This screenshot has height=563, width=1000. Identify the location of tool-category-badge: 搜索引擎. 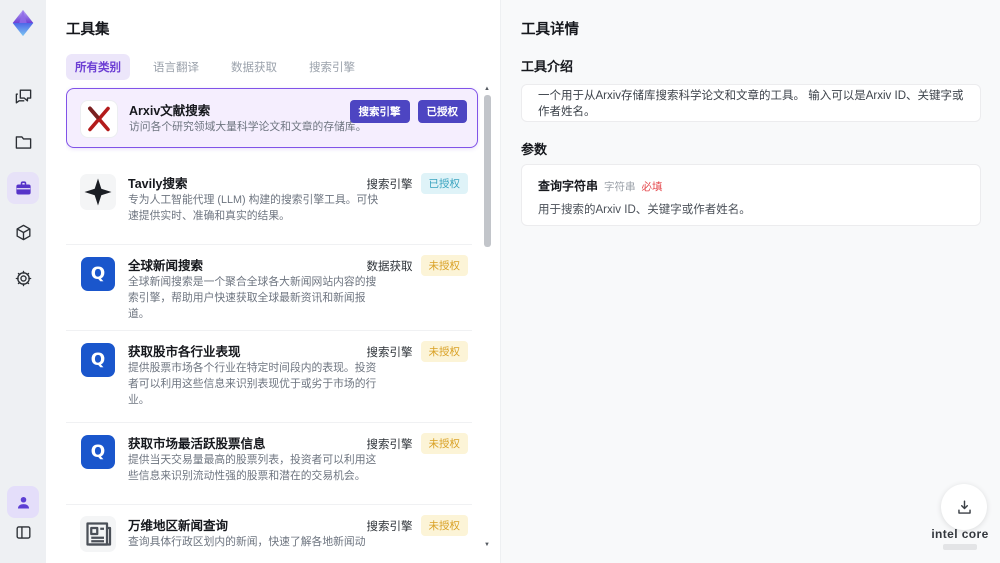
(379, 111).